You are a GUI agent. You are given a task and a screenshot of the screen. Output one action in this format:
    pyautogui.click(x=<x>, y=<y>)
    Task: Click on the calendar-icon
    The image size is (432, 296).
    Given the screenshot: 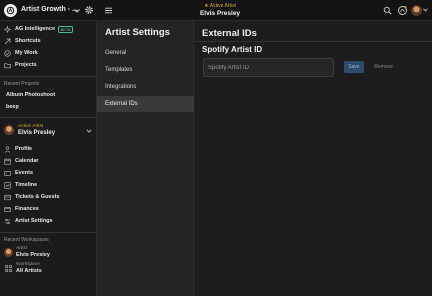 What is the action you would take?
    pyautogui.click(x=7, y=161)
    